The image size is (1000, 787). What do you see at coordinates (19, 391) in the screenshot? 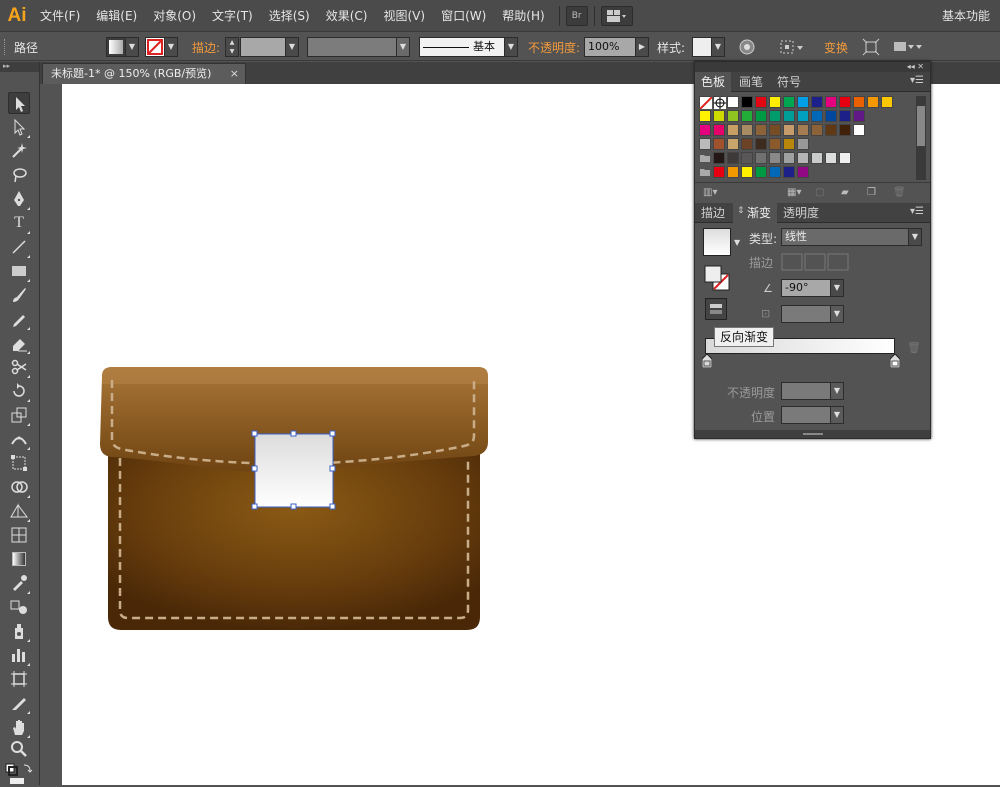
I see `rotate-tool` at bounding box center [19, 391].